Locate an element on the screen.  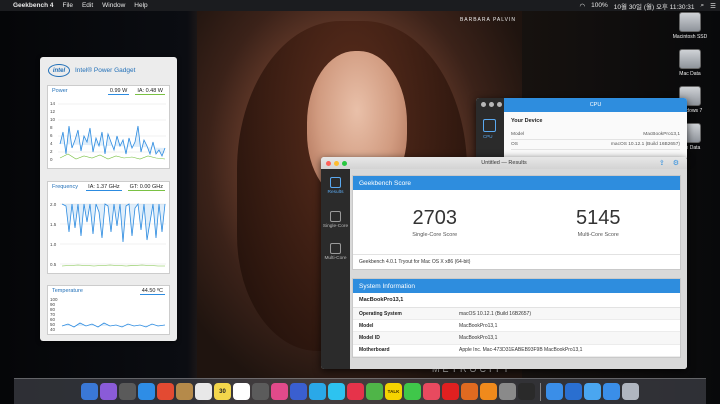
power-value: 0.99 W is located at coordinates (118, 91).